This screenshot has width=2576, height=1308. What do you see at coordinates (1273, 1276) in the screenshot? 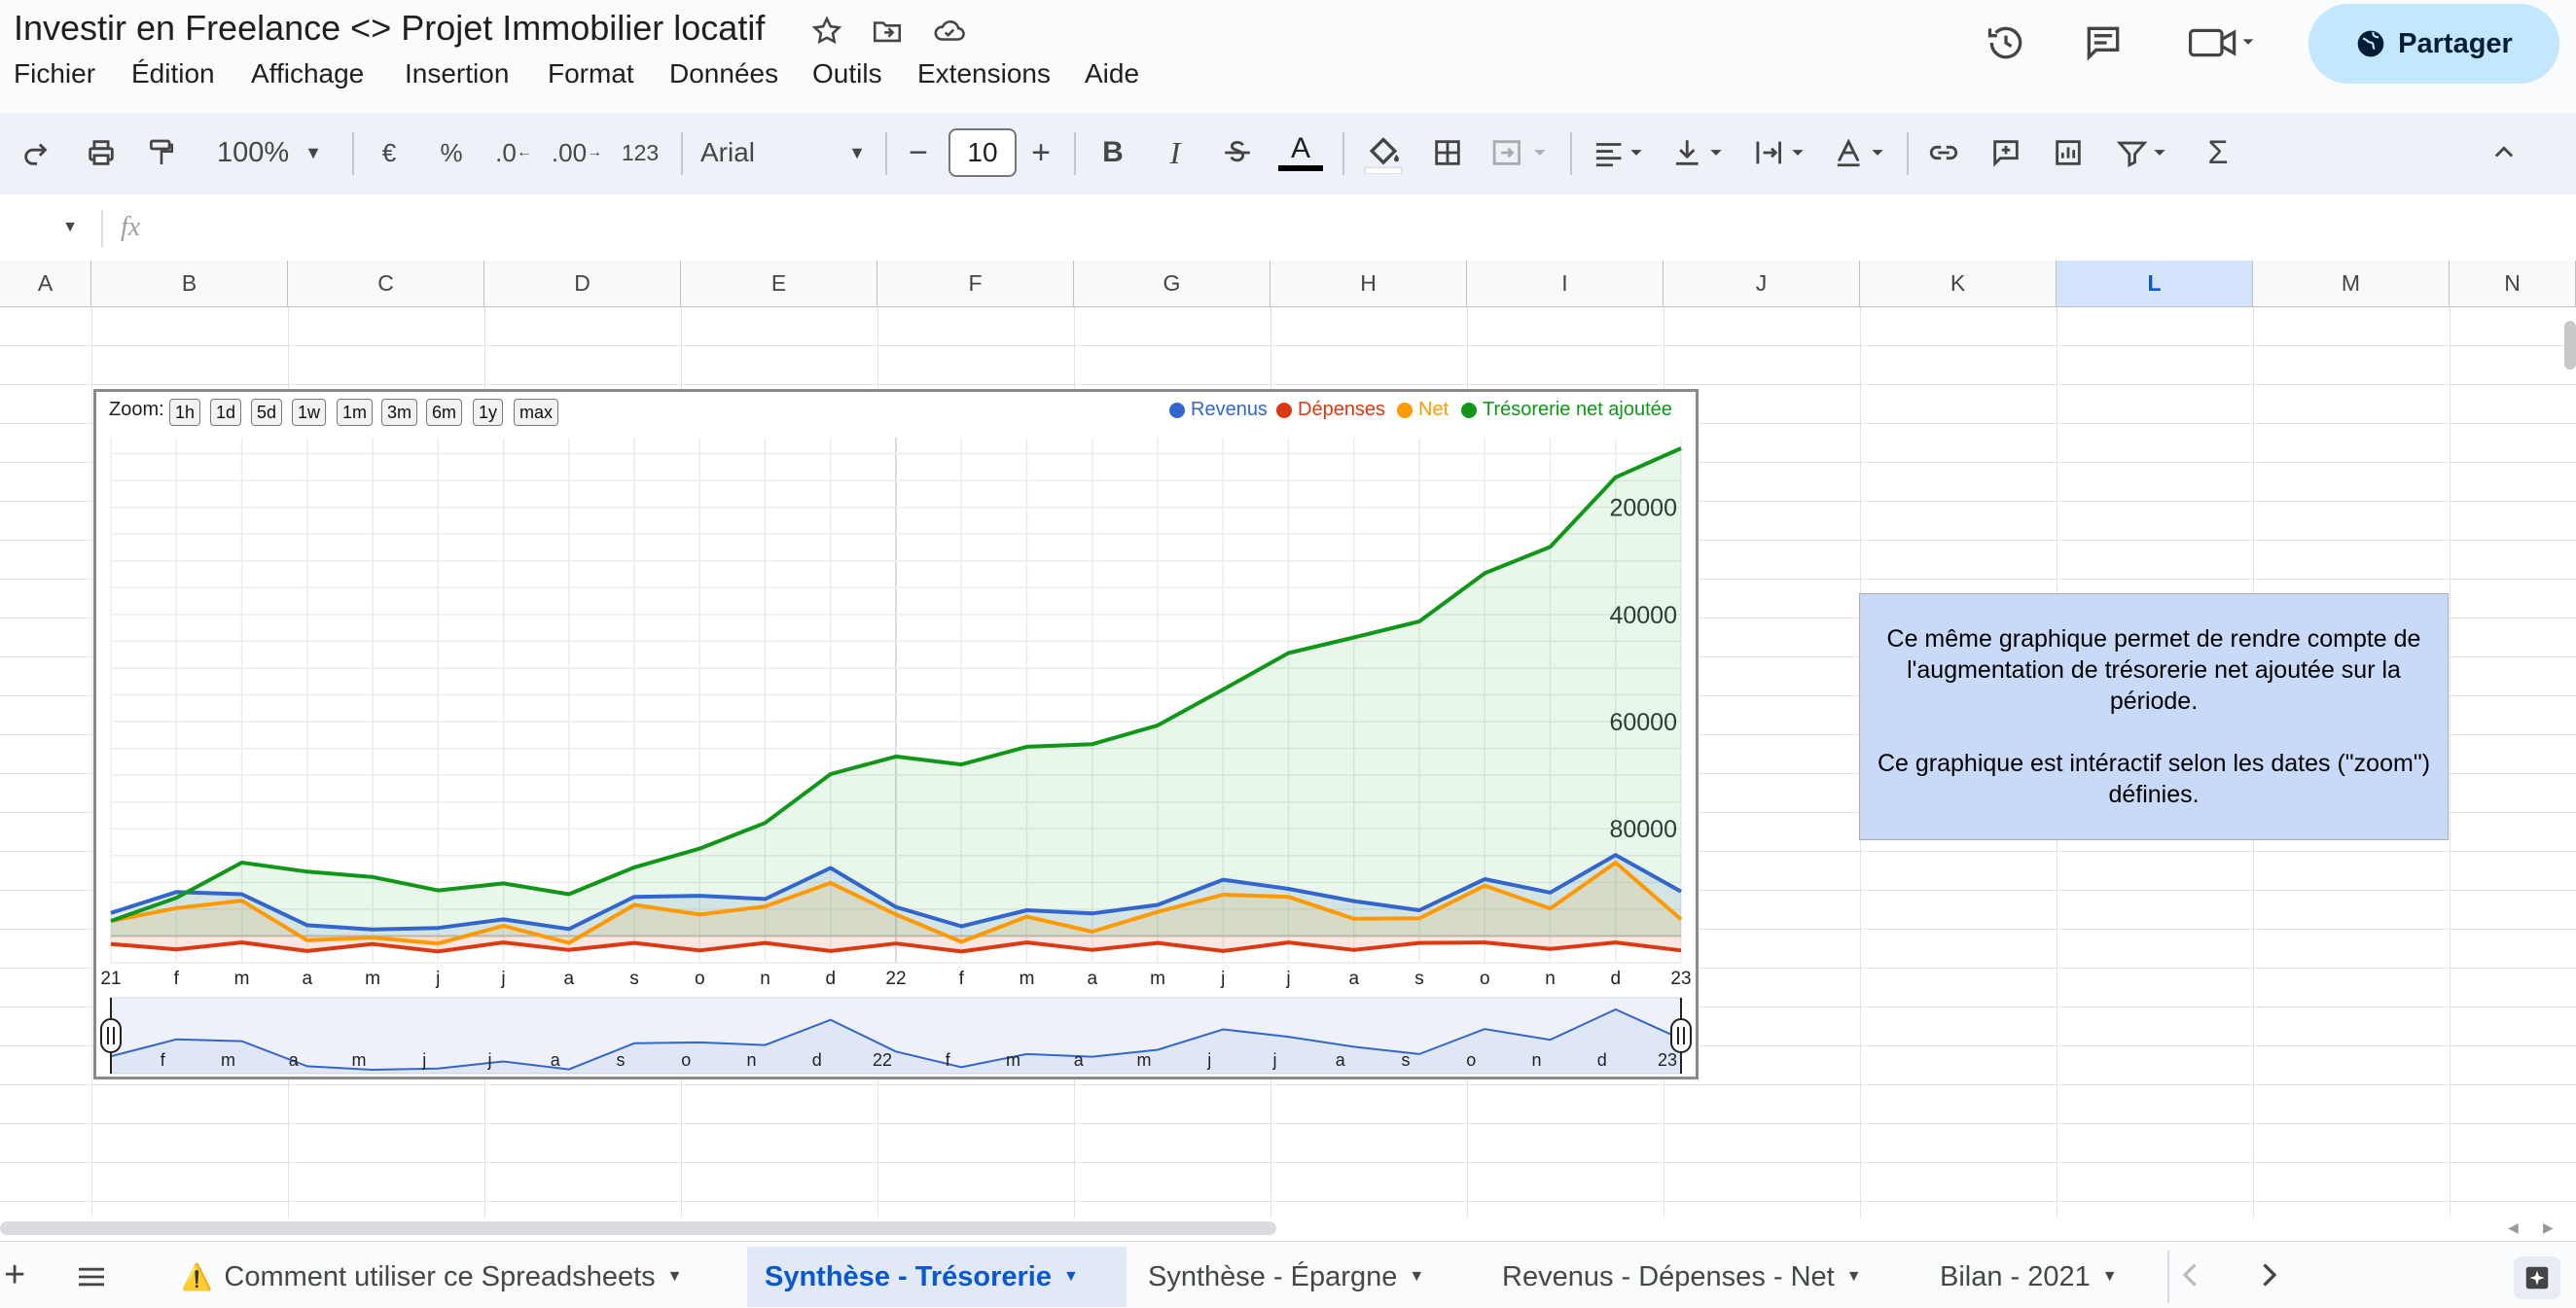
I see `sheet-tab-label: Synthèse - Épargne` at bounding box center [1273, 1276].